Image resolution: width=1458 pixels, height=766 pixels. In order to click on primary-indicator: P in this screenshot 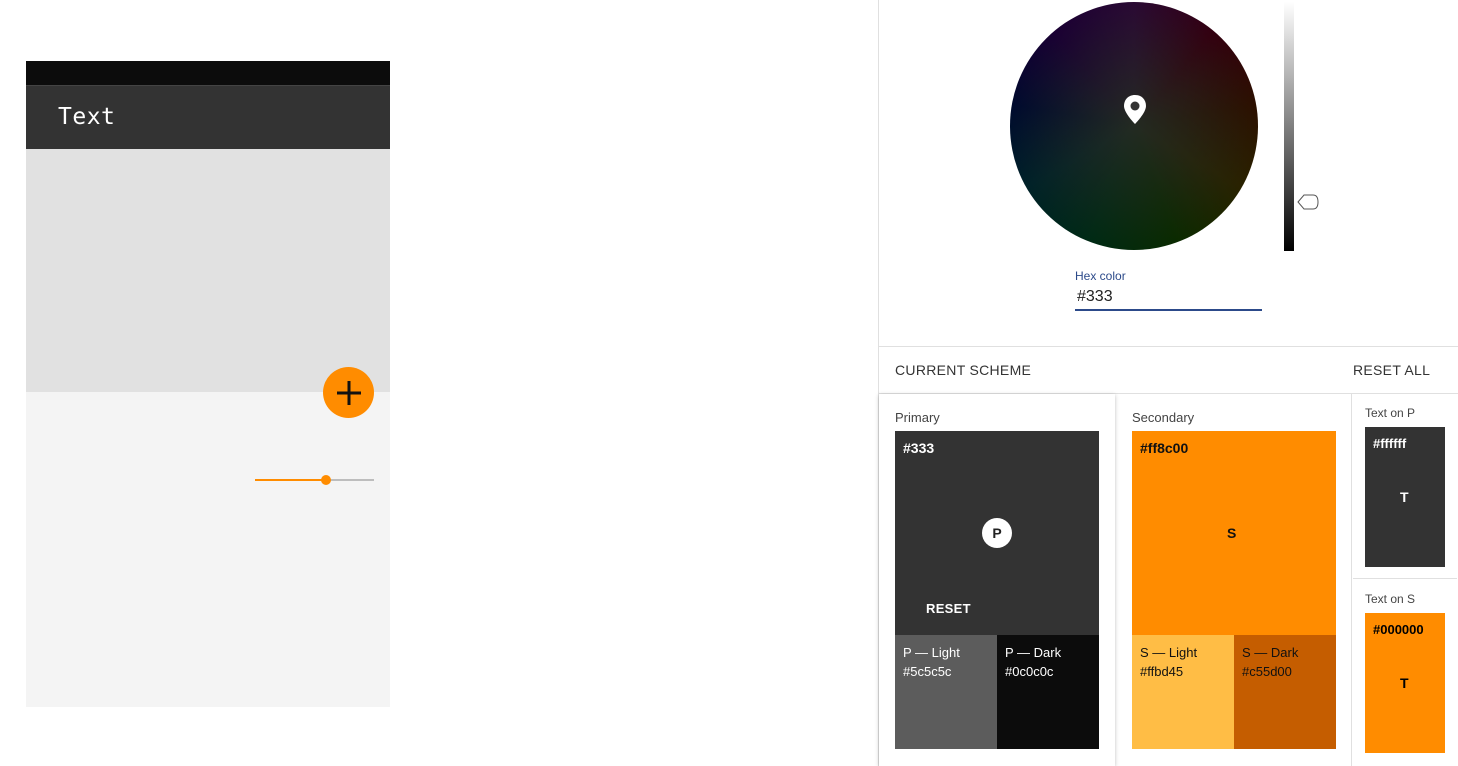, I will do `click(997, 533)`.